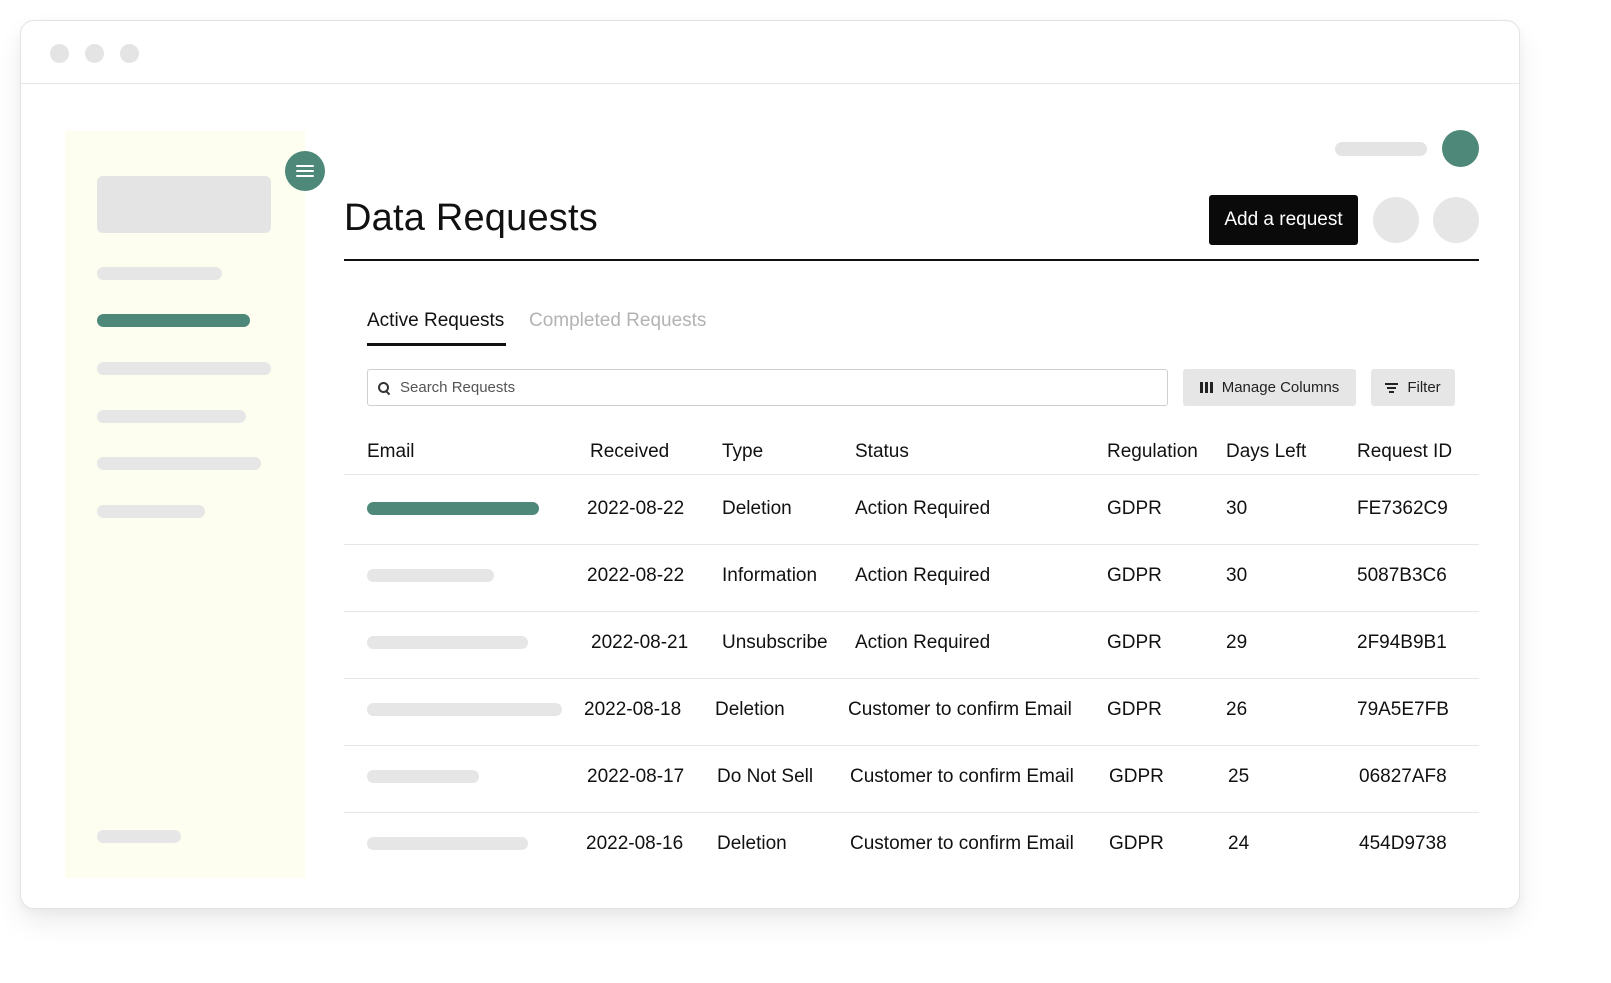 The image size is (1611, 983). I want to click on header-divider, so click(911, 474).